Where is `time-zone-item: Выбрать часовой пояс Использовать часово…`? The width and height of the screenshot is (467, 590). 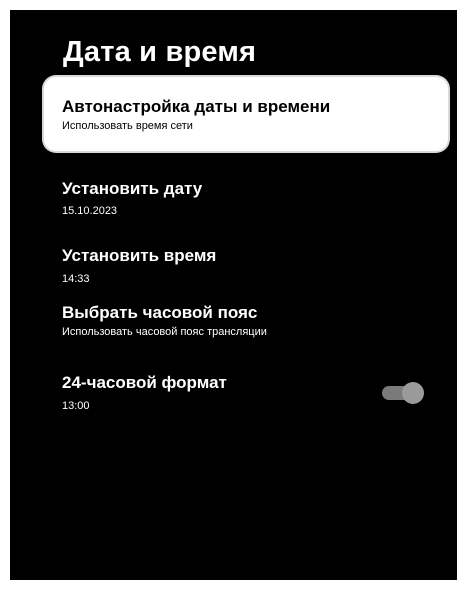 time-zone-item: Выбрать часовой пояс Использовать часово… is located at coordinates (246, 320).